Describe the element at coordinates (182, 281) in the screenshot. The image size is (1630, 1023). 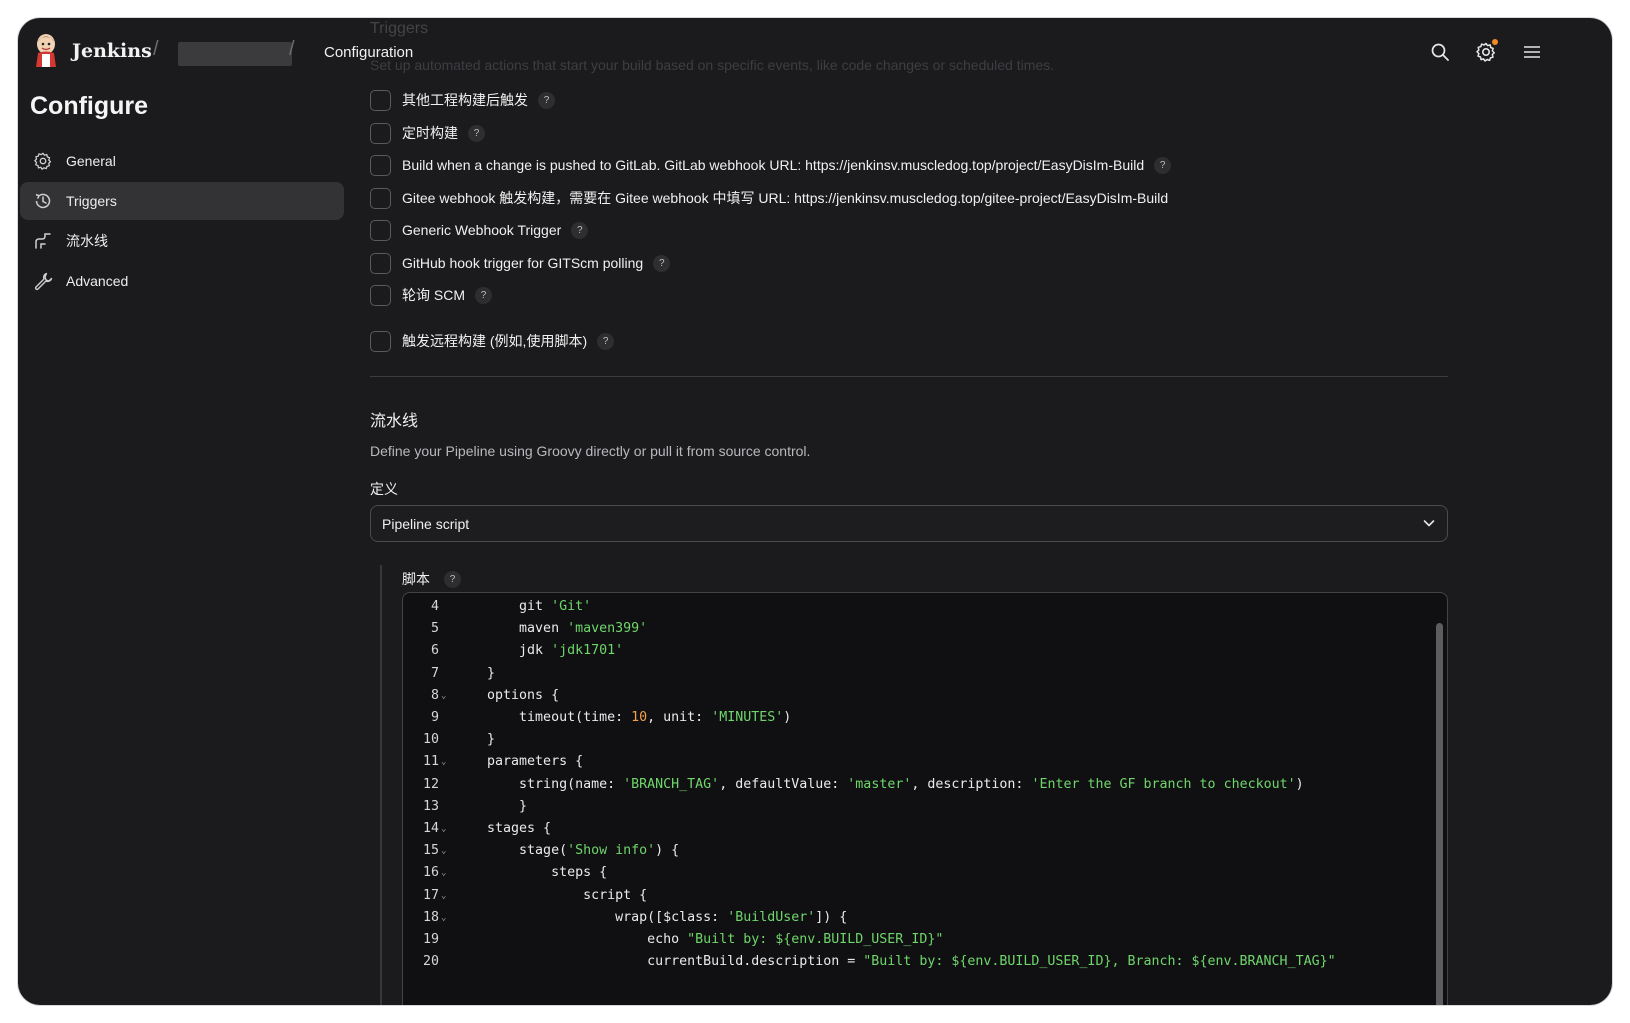
I see `sidebar-item-advanced: Advanced` at that location.